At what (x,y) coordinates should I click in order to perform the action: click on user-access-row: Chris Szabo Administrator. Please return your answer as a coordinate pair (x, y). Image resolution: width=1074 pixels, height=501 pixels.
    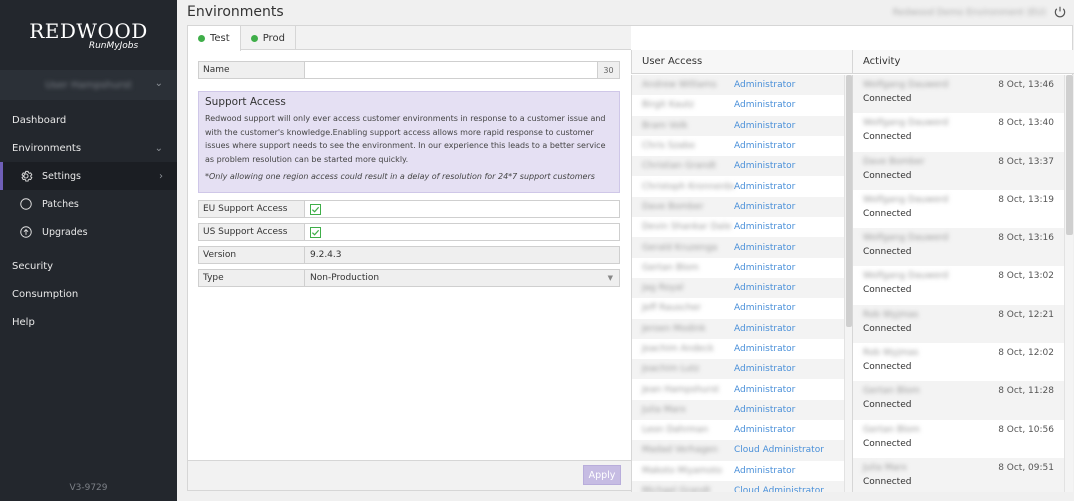
    Looking at the image, I should click on (738, 146).